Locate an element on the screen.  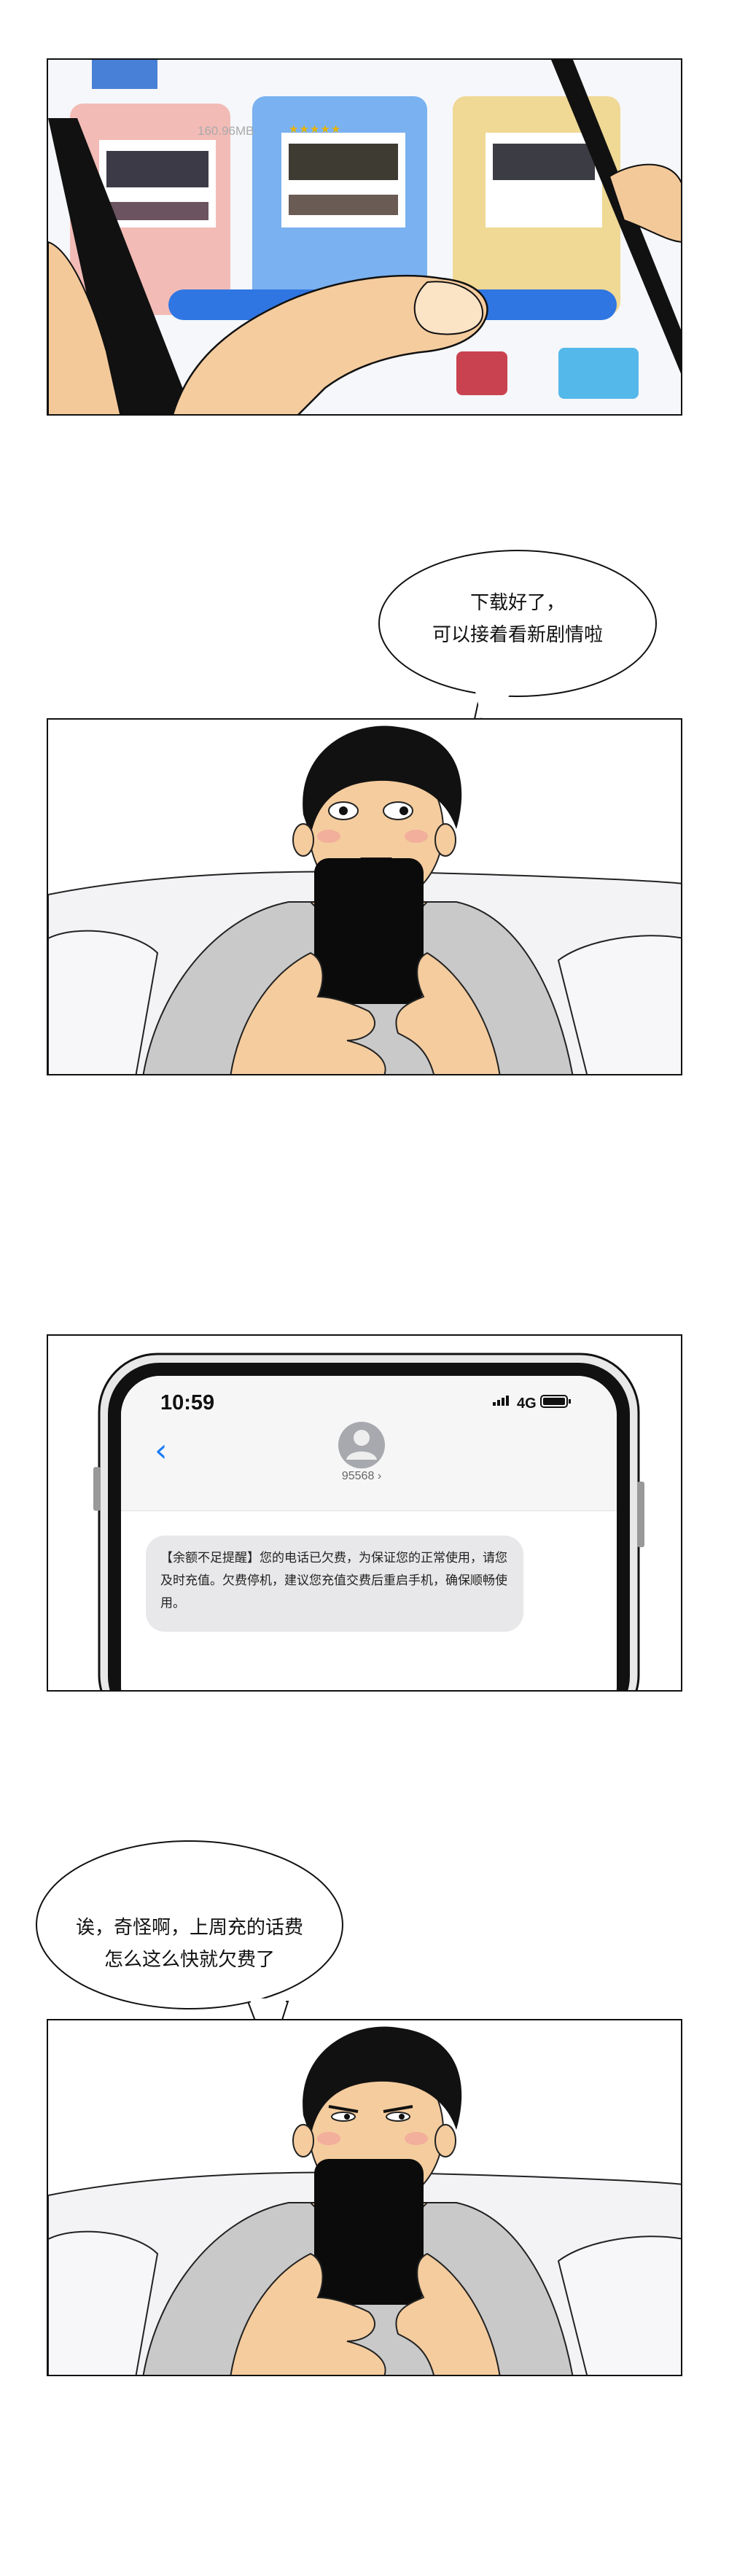
bubble1-text: 下载好了， 可以接着看新剧情啦 is located at coordinates (518, 619).